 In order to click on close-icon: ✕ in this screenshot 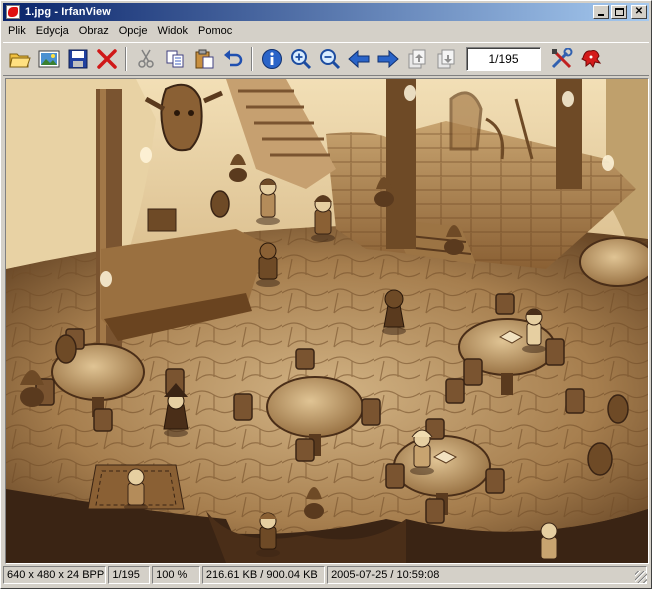, I will do `click(639, 11)`.